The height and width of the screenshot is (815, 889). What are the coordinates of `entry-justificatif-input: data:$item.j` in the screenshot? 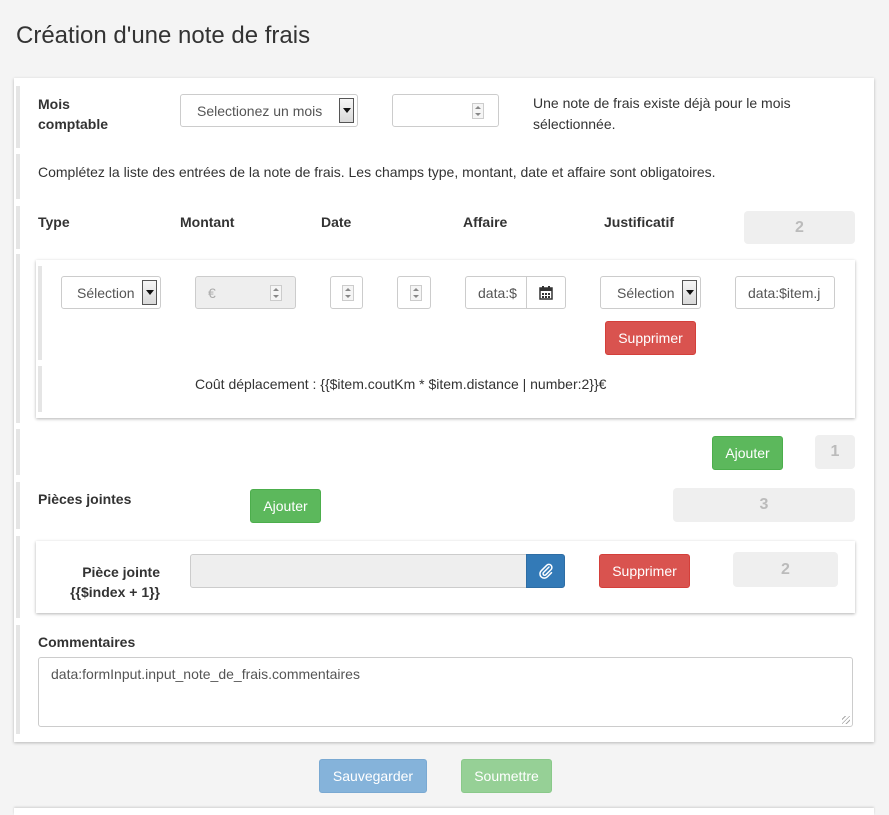 It's located at (785, 292).